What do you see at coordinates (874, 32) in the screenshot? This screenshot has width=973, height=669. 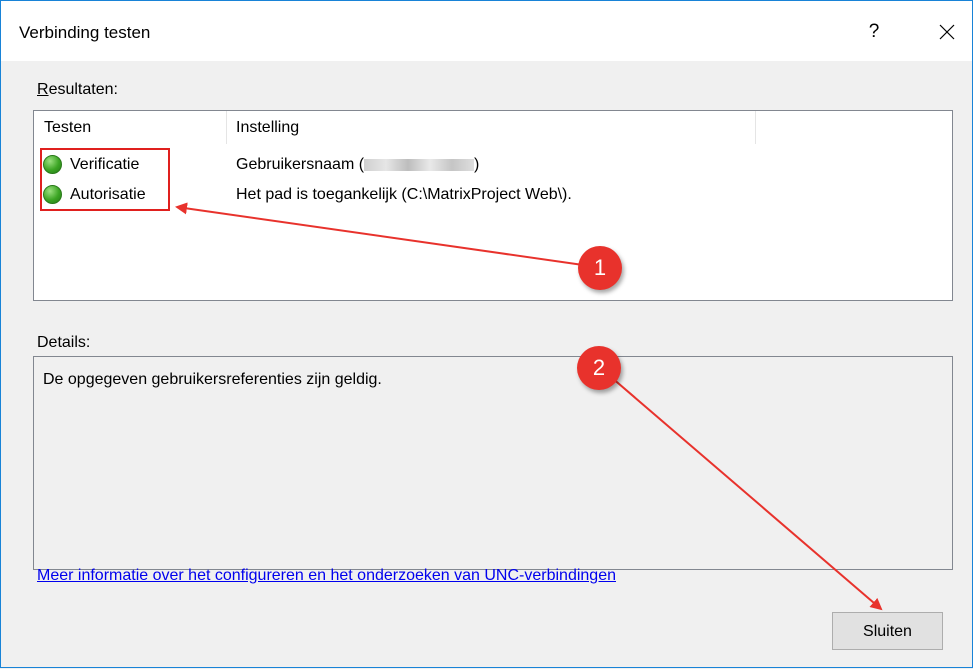 I see `help-button: ?` at bounding box center [874, 32].